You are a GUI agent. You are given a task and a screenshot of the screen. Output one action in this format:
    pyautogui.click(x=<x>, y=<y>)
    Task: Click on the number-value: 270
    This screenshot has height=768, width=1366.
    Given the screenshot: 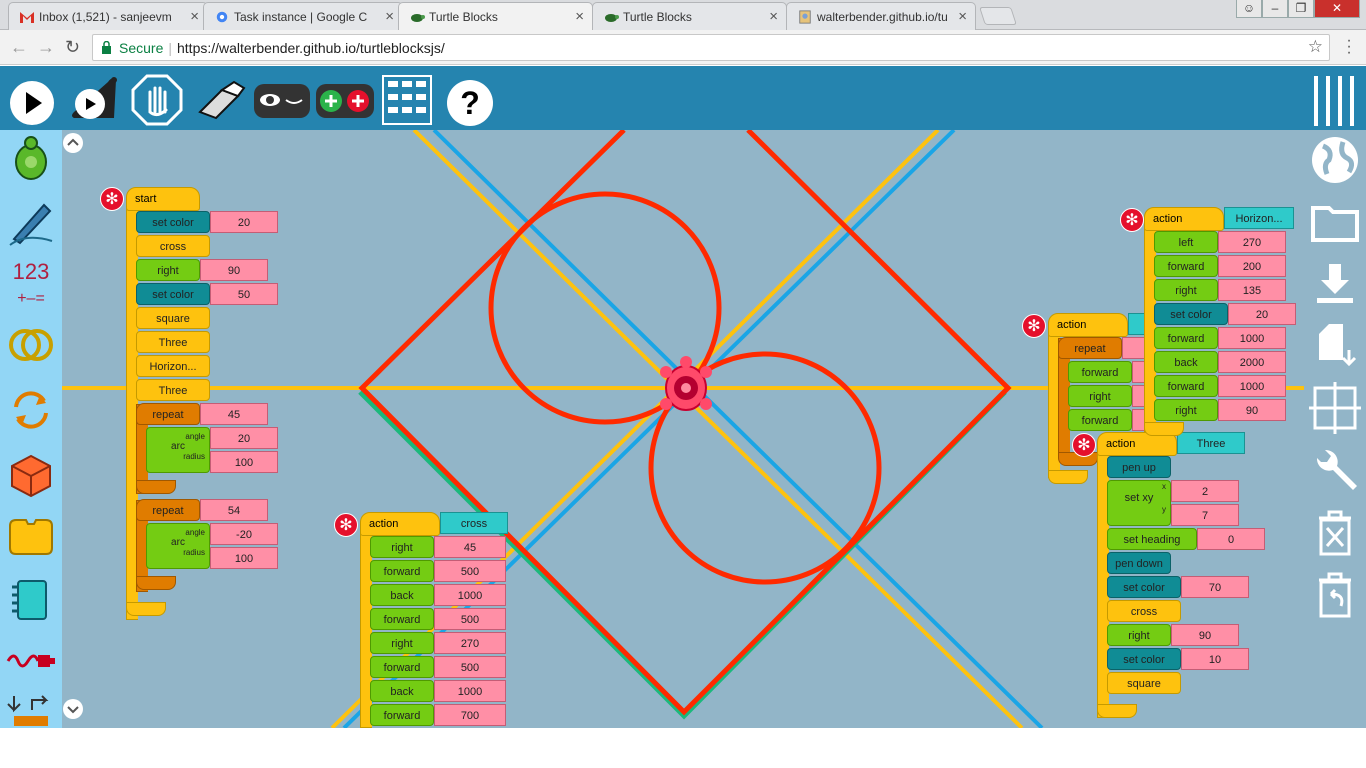 What is the action you would take?
    pyautogui.click(x=470, y=643)
    